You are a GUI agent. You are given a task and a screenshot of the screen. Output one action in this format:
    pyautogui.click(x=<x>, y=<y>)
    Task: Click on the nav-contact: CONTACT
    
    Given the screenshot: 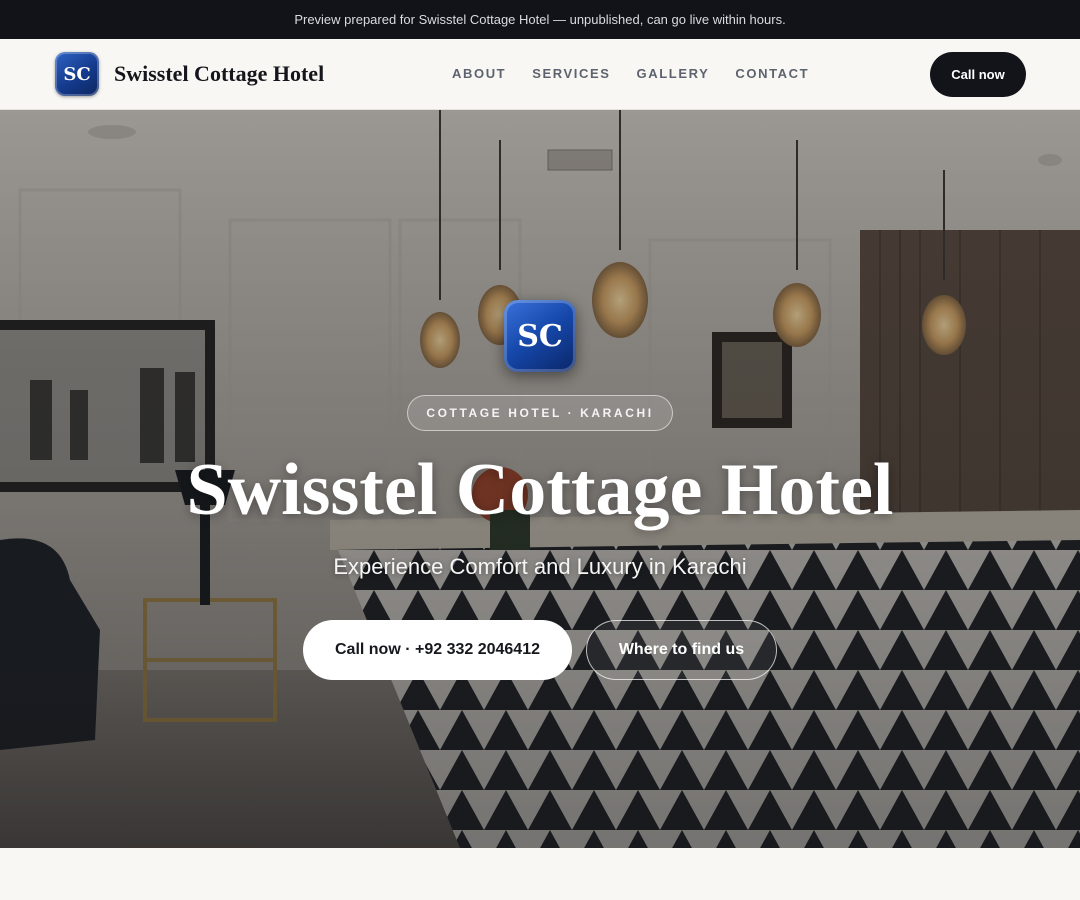 What is the action you would take?
    pyautogui.click(x=772, y=73)
    